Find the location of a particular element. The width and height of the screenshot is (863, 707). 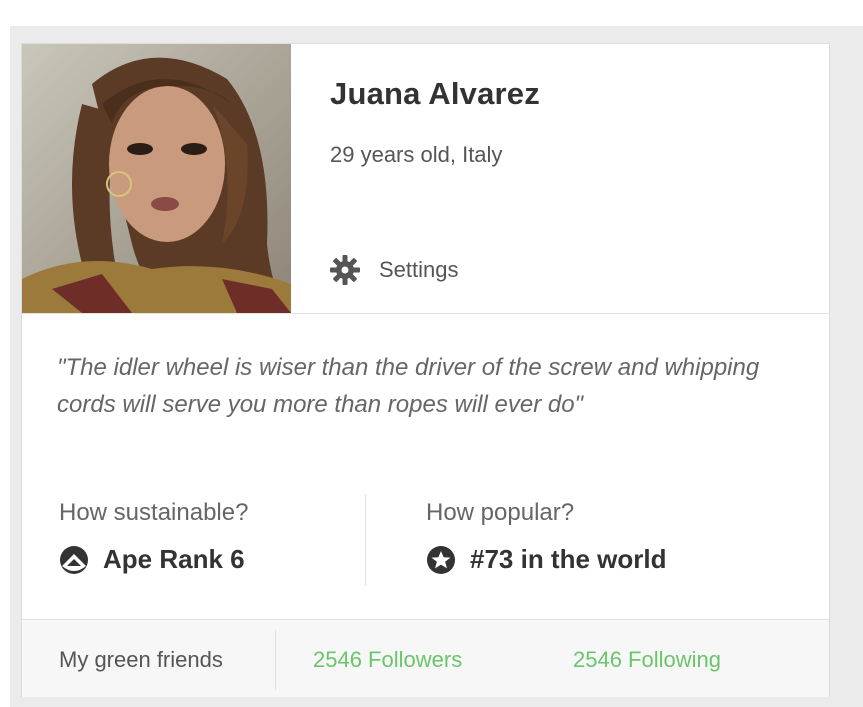

settings-button: Settings is located at coordinates (394, 270).